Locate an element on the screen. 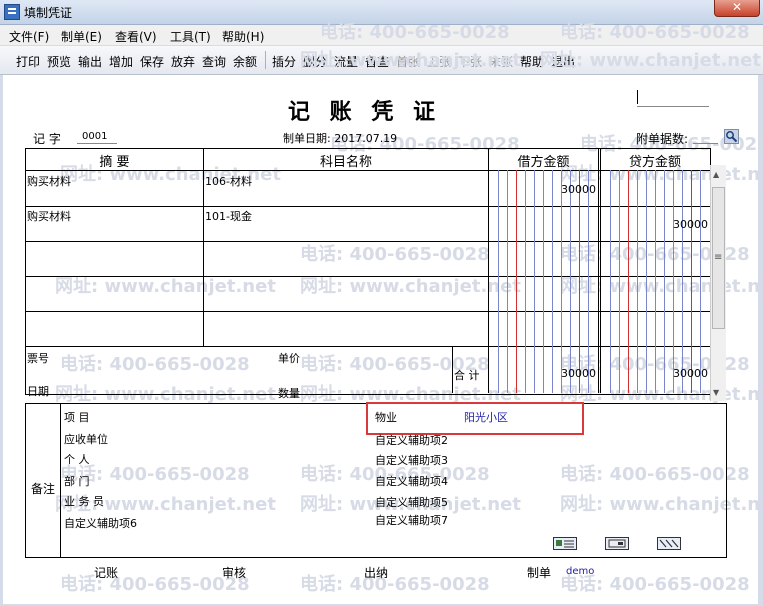  attachment-count-label: 附单据数: is located at coordinates (662, 139).